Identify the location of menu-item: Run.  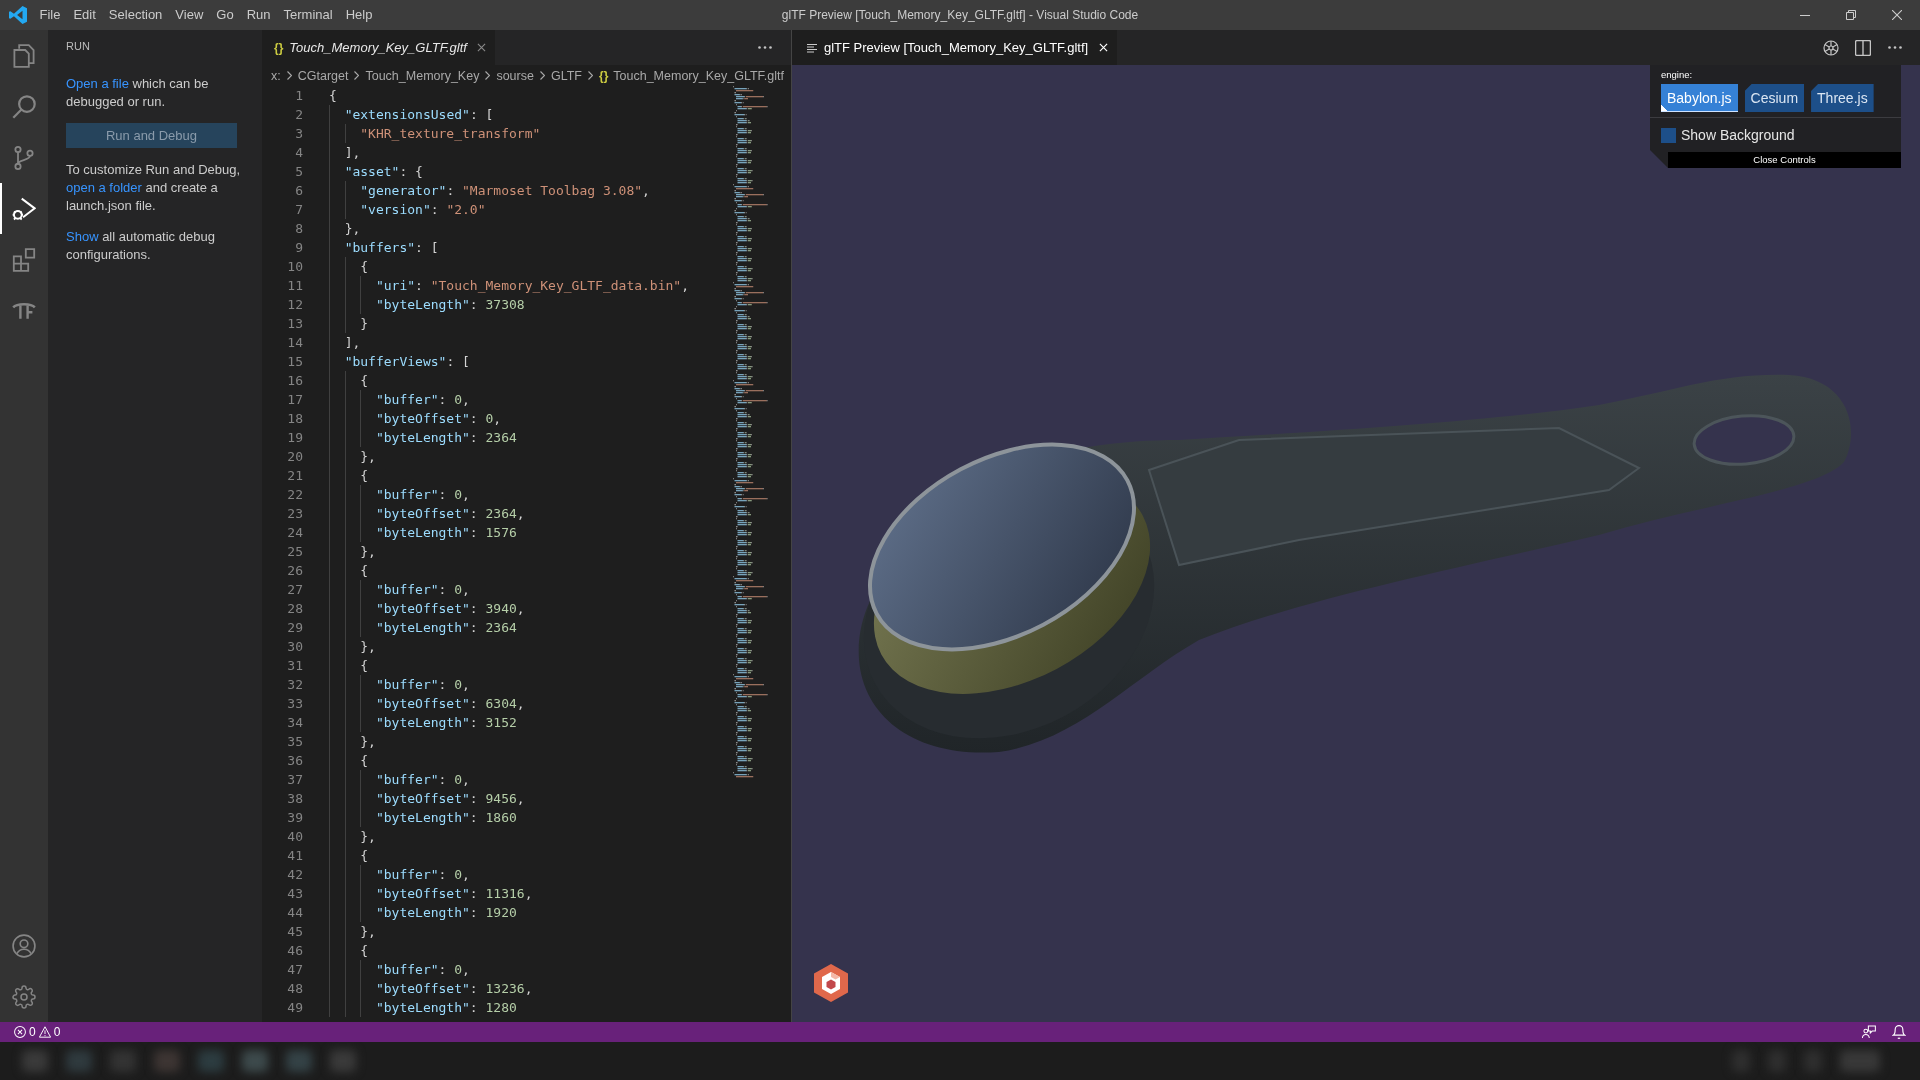
(258, 15).